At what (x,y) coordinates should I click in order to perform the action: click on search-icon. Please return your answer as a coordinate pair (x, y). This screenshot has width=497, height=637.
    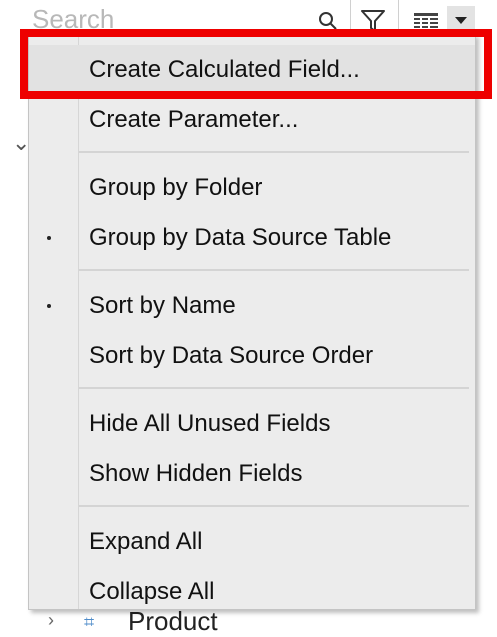
    Looking at the image, I should click on (328, 21).